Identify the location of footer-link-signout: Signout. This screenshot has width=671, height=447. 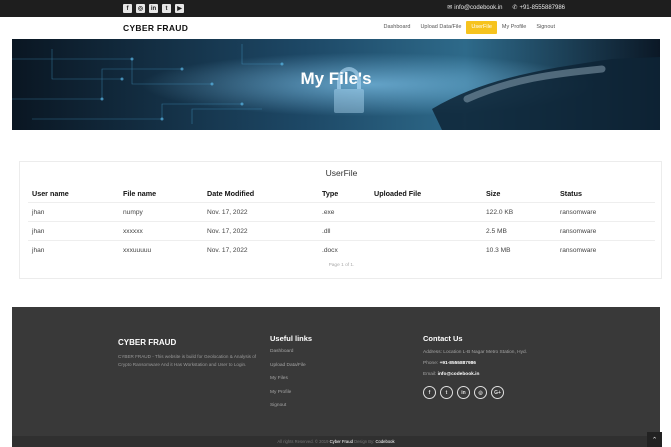
(288, 410).